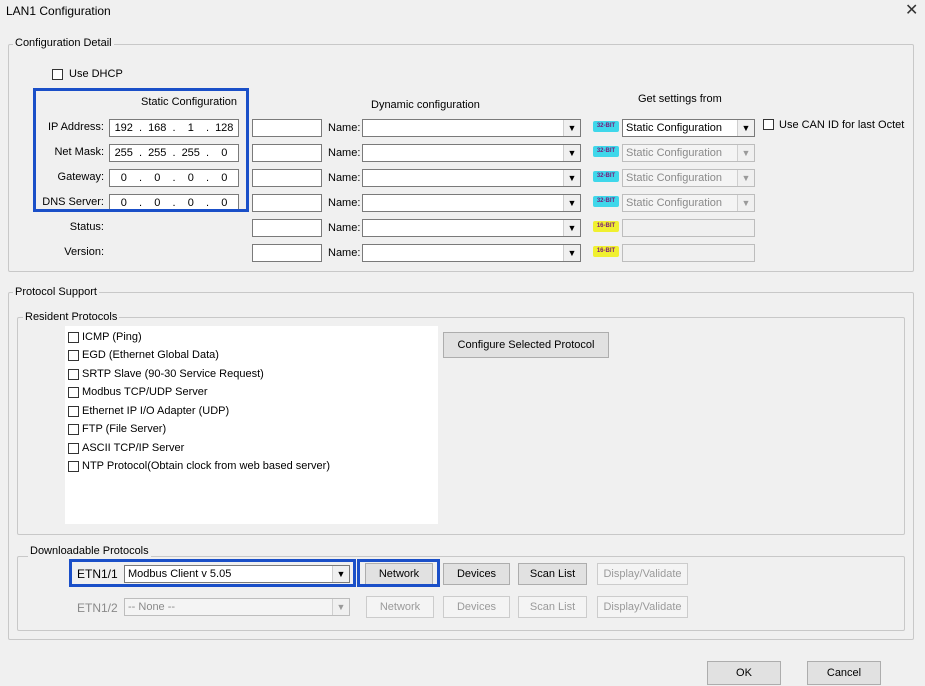  Describe the element at coordinates (471, 253) in the screenshot. I see `version-name-dropdown: ▼` at that location.